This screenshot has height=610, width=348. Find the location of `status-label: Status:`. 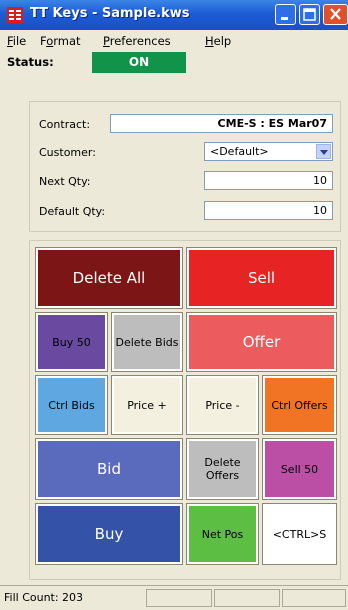

status-label: Status: is located at coordinates (30, 62).